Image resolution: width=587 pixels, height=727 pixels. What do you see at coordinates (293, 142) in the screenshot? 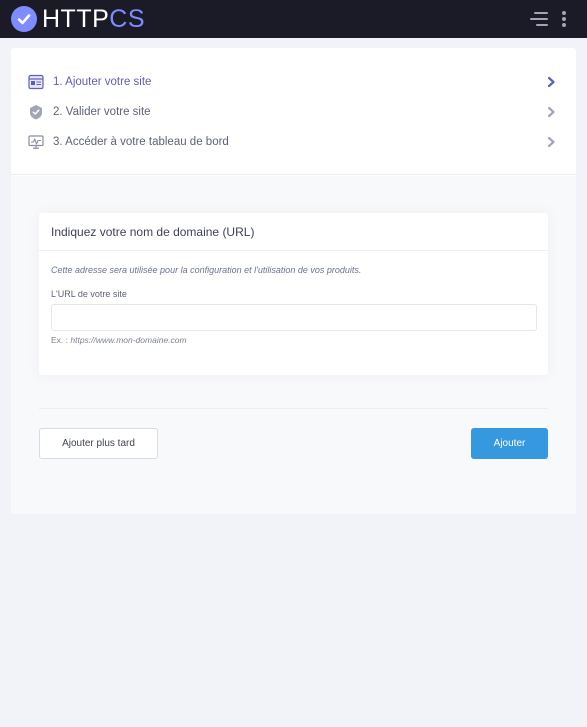
I see `step-access-dashboard: 3. Accéder à votre tableau de bord` at bounding box center [293, 142].